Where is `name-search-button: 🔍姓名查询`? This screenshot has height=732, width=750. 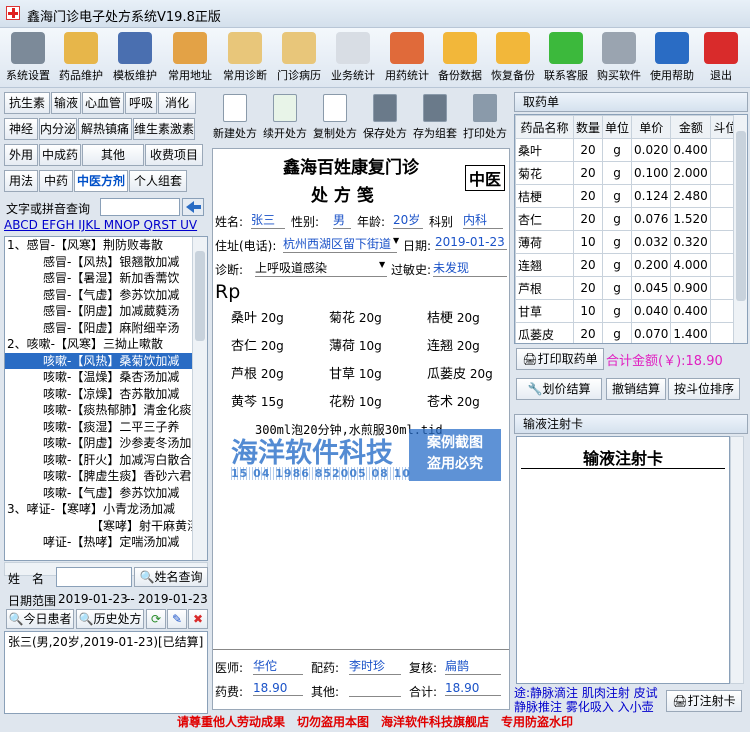 name-search-button: 🔍姓名查询 is located at coordinates (171, 577).